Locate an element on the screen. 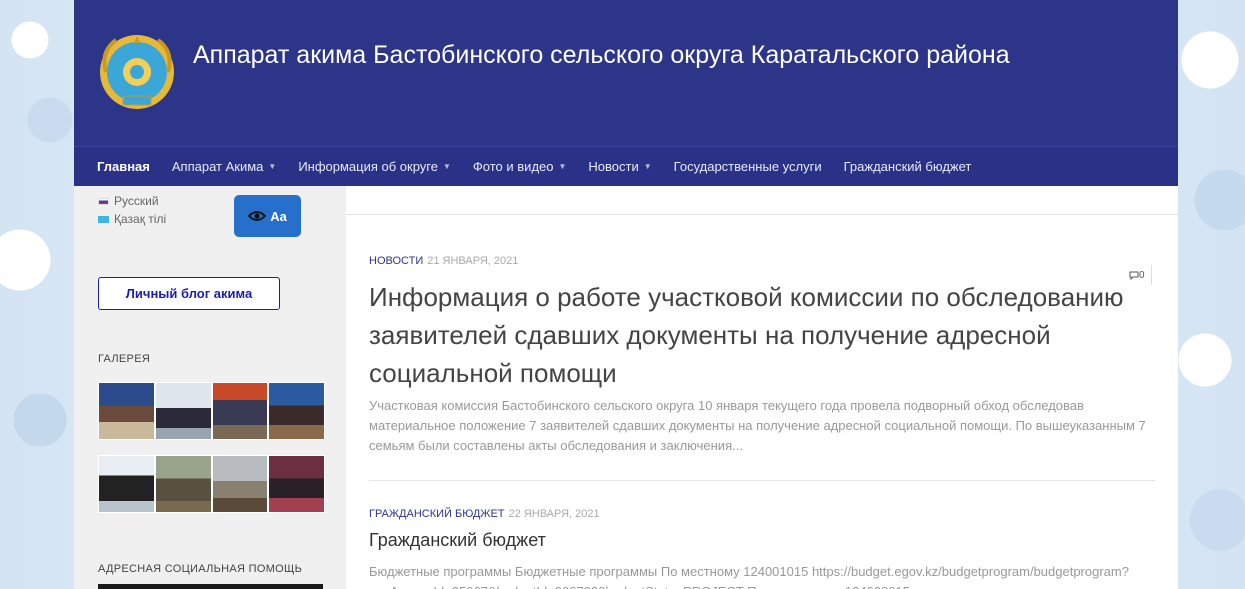 Image resolution: width=1245 pixels, height=589 pixels. nav-item-civil-budget: Гражданский бюджет is located at coordinates (908, 166).